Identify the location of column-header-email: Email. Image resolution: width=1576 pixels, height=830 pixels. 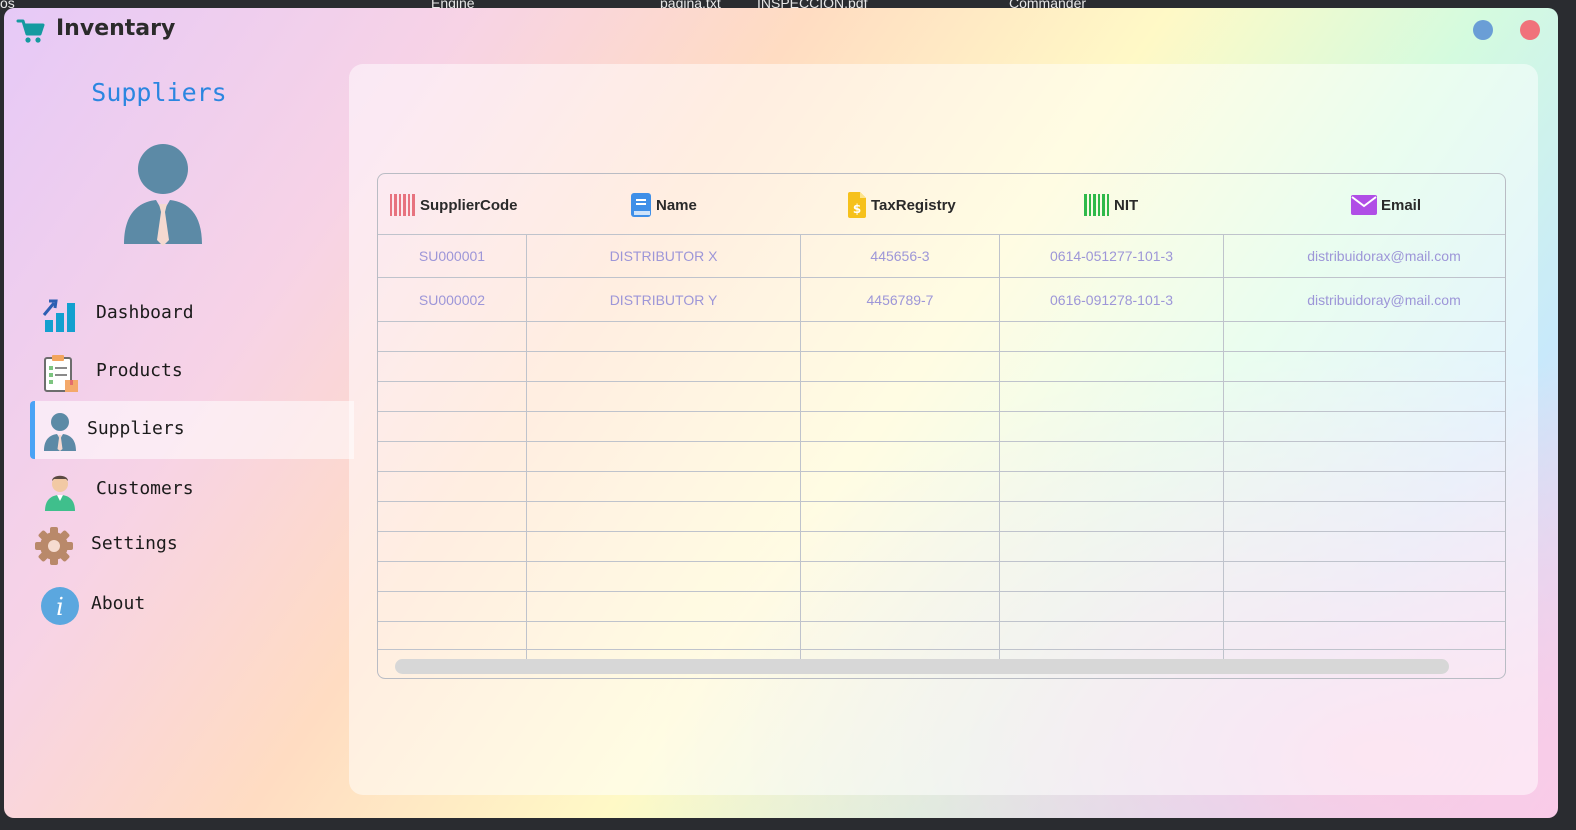
(1386, 205).